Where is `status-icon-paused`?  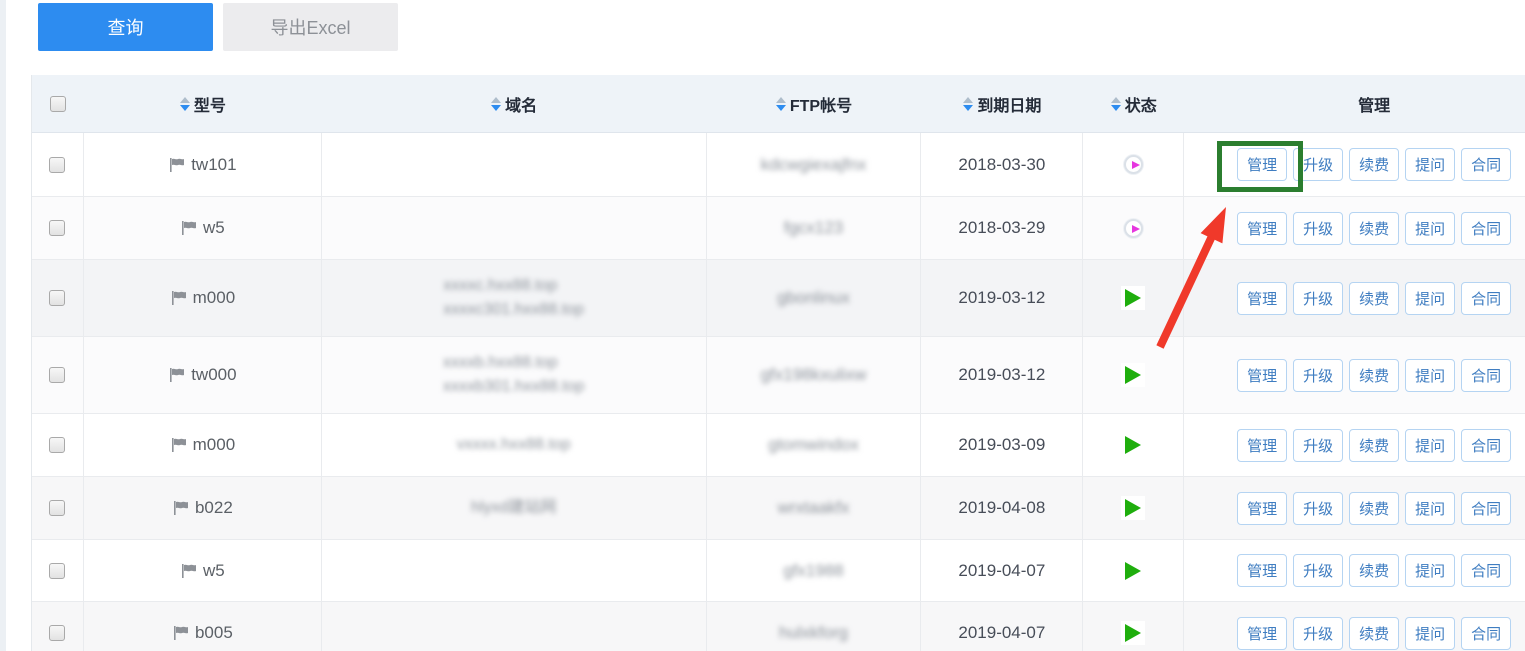
status-icon-paused is located at coordinates (1133, 228).